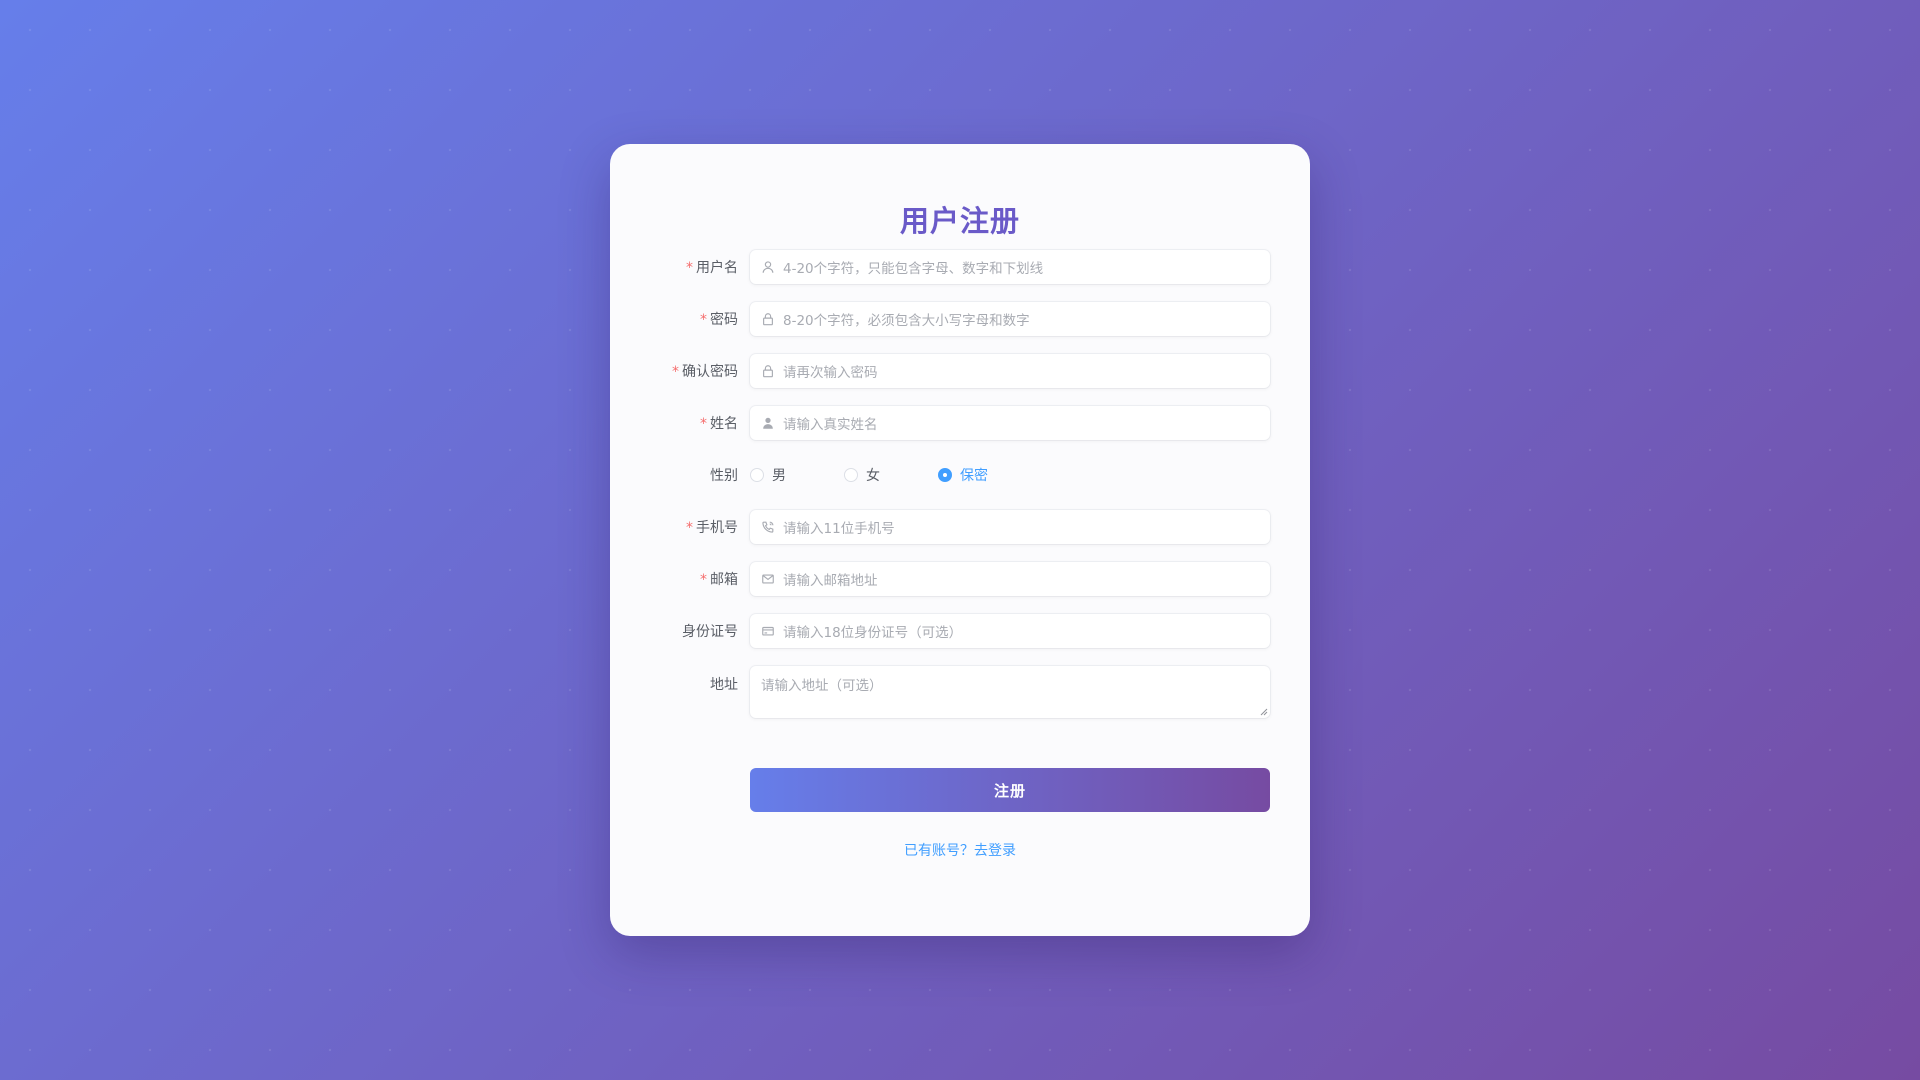 This screenshot has height=1080, width=1920. What do you see at coordinates (768, 527) in the screenshot?
I see `phone-icon` at bounding box center [768, 527].